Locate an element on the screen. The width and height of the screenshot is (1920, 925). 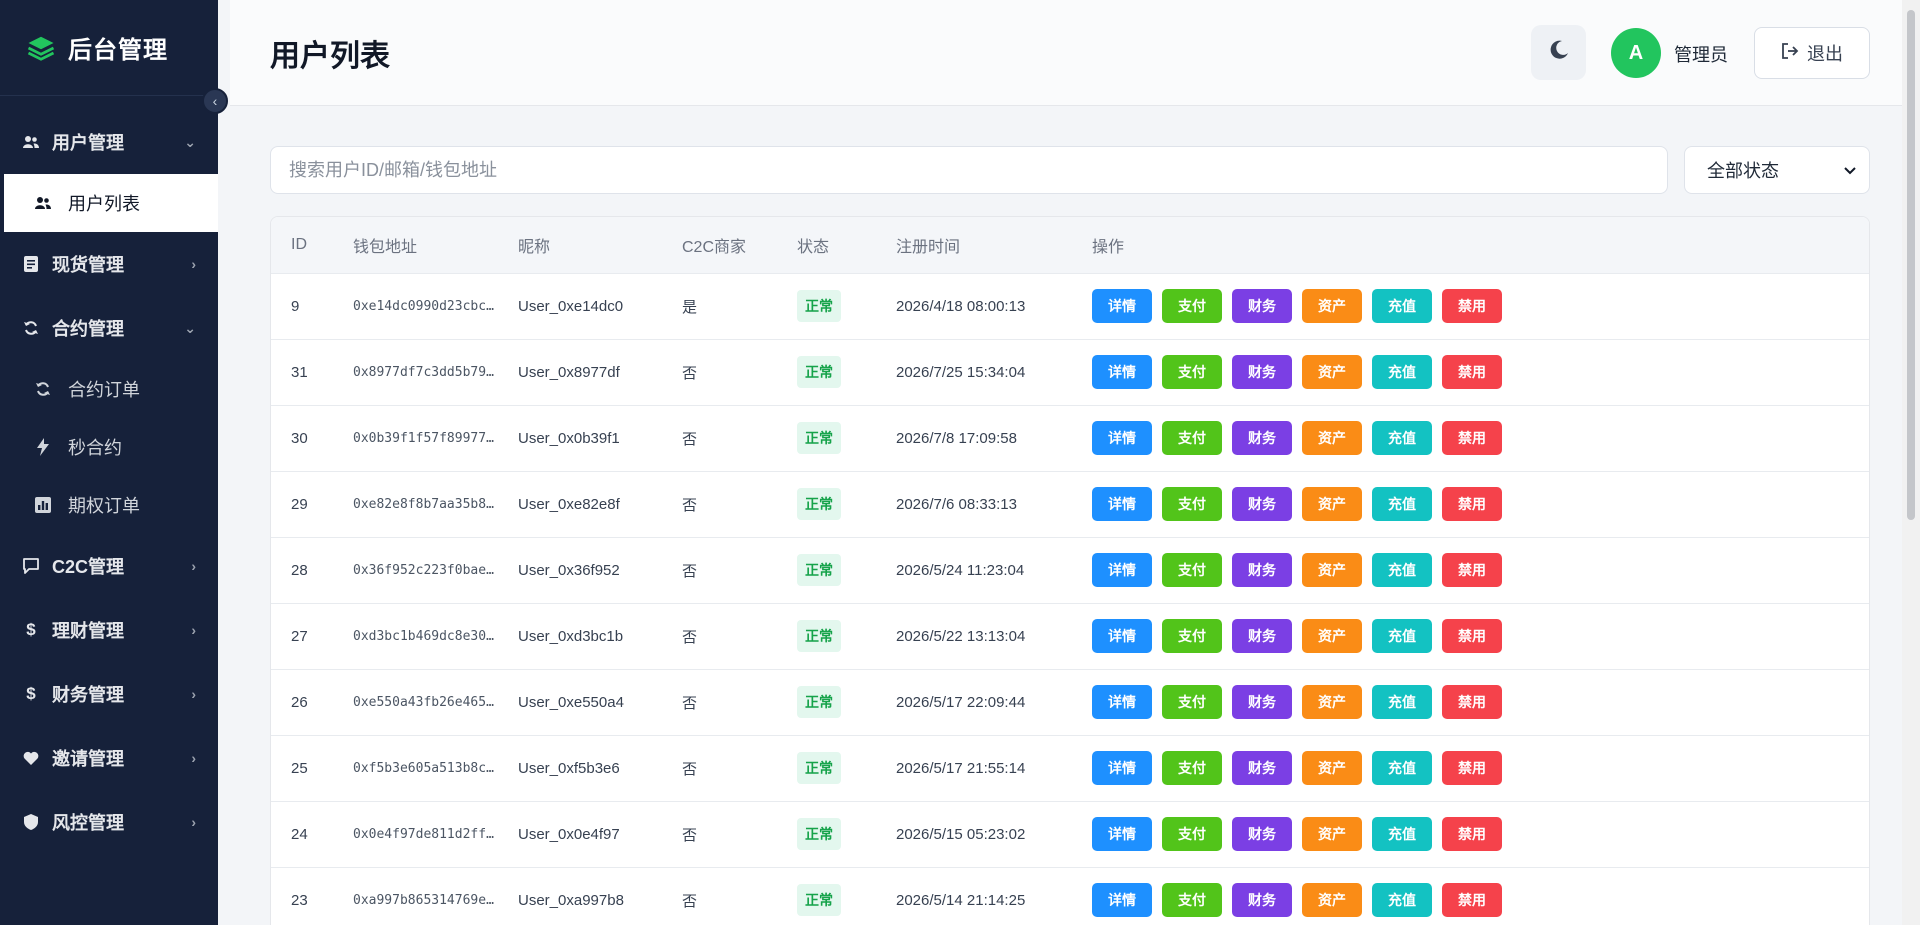
column-header: 昵称 is located at coordinates (580, 245).